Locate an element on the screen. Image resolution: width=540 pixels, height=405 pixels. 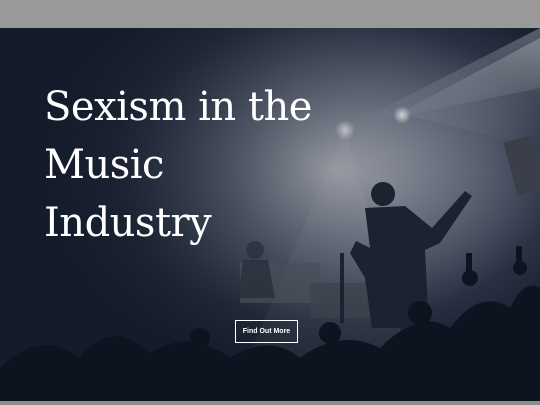
hero-title-line-1: Sexism in the is located at coordinates (178, 107).